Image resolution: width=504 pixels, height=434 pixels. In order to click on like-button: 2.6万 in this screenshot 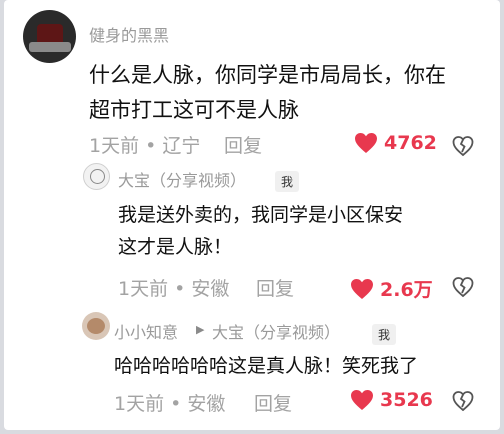, I will do `click(391, 288)`.